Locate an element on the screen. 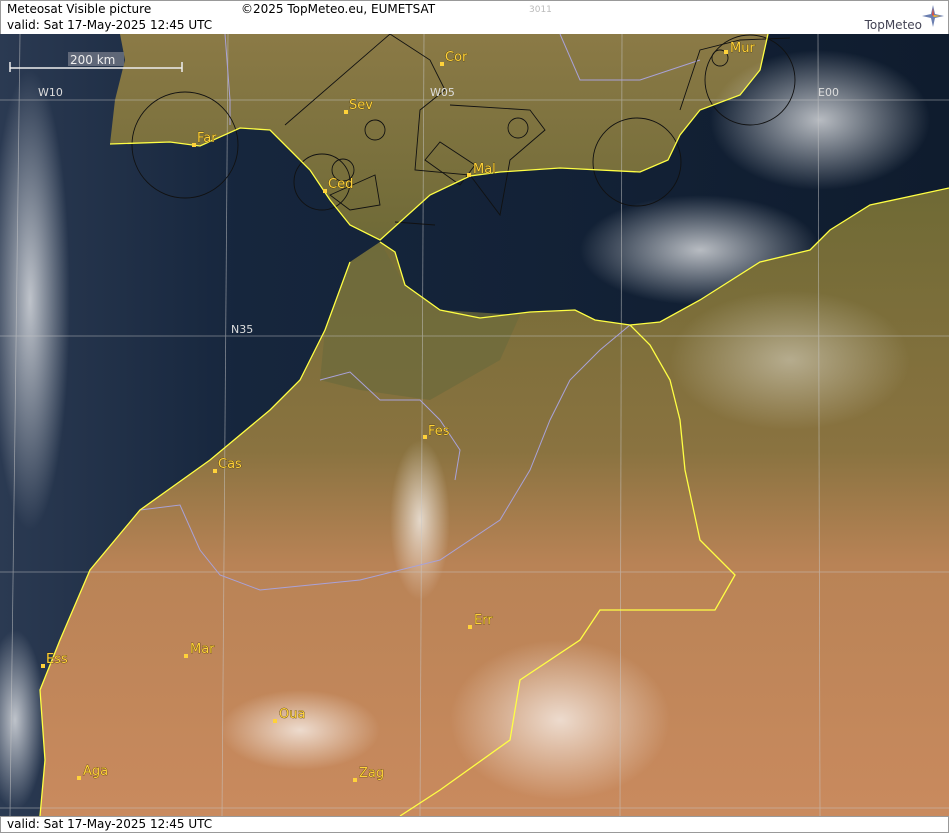 Image resolution: width=949 pixels, height=833 pixels. valid-time: valid: Sat 17-May-2025 12:45 UTC is located at coordinates (110, 25).